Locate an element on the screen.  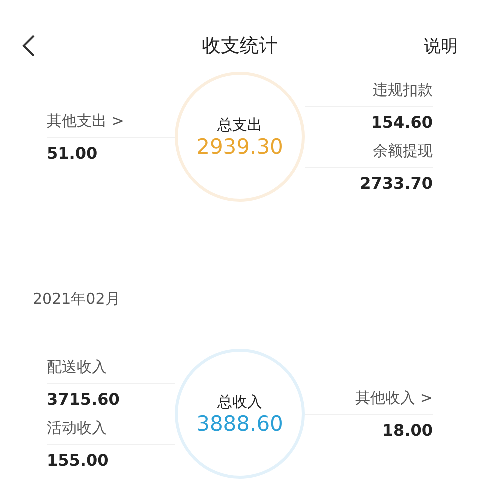
help-link: 说明 is located at coordinates (441, 46).